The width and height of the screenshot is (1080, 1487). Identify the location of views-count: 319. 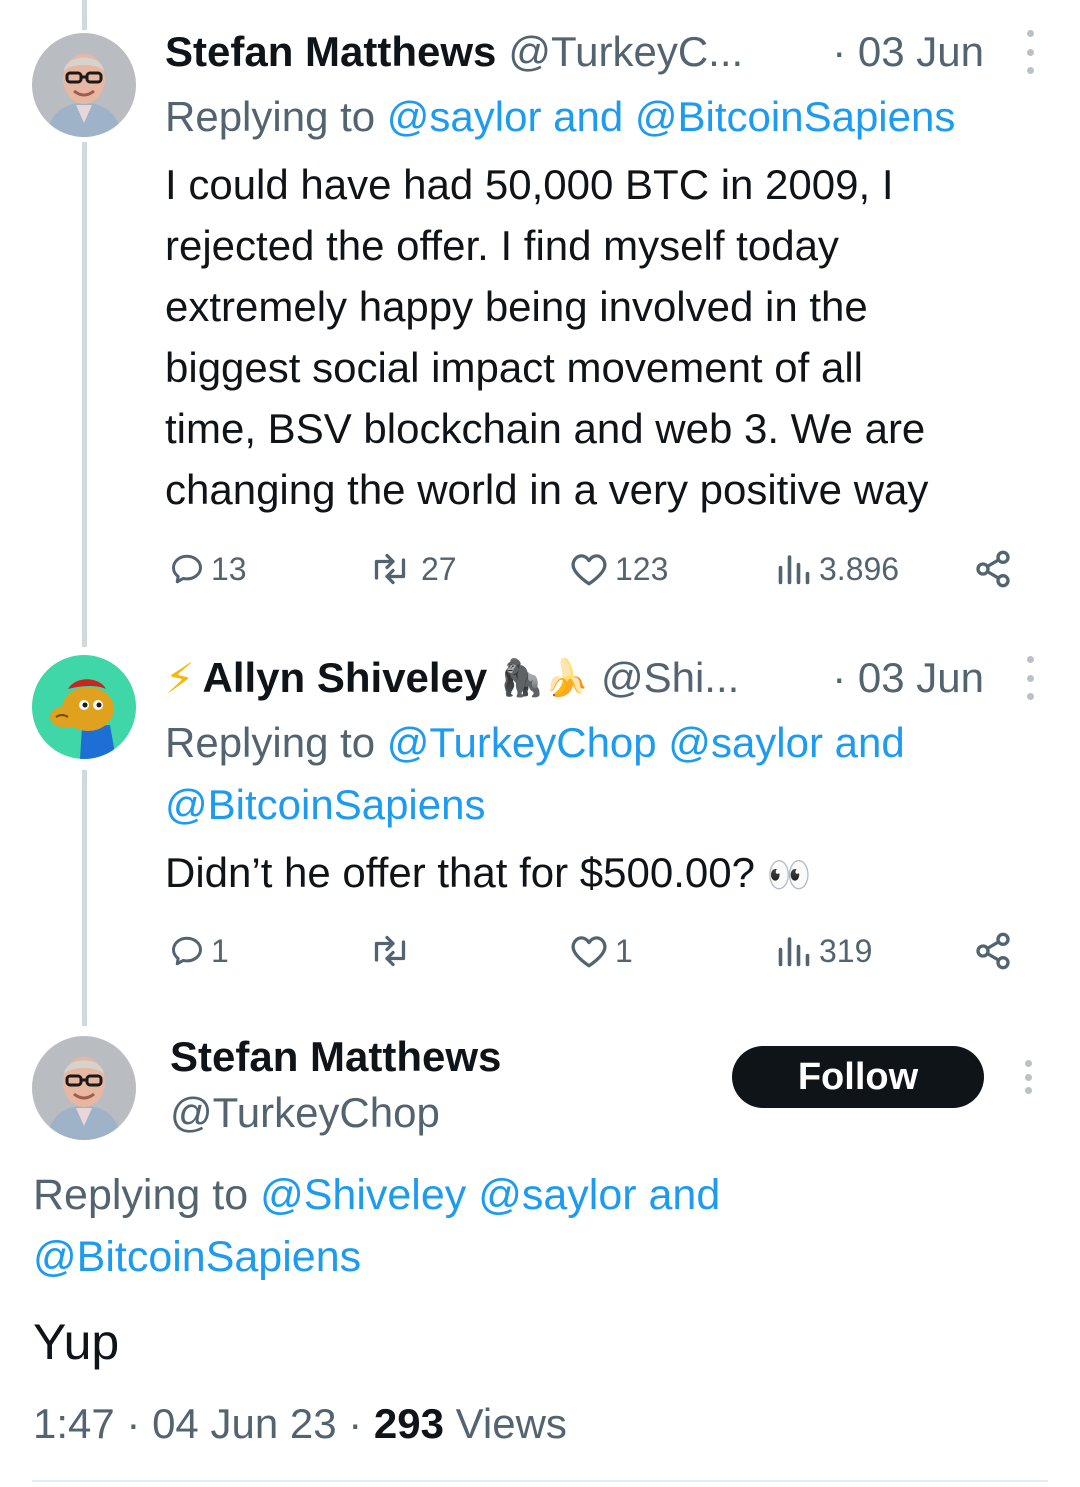
(846, 950).